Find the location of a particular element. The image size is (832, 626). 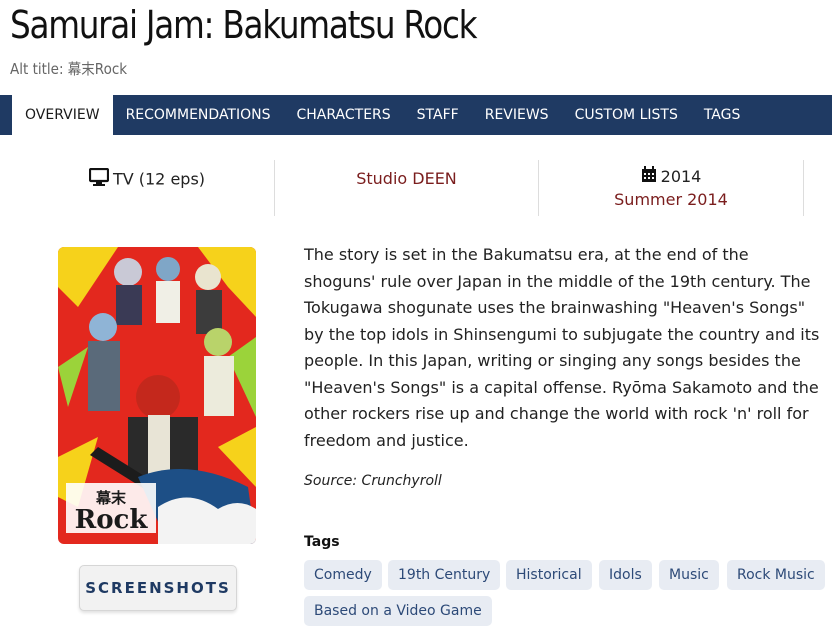

format-text: TV (12 eps) is located at coordinates (159, 179).